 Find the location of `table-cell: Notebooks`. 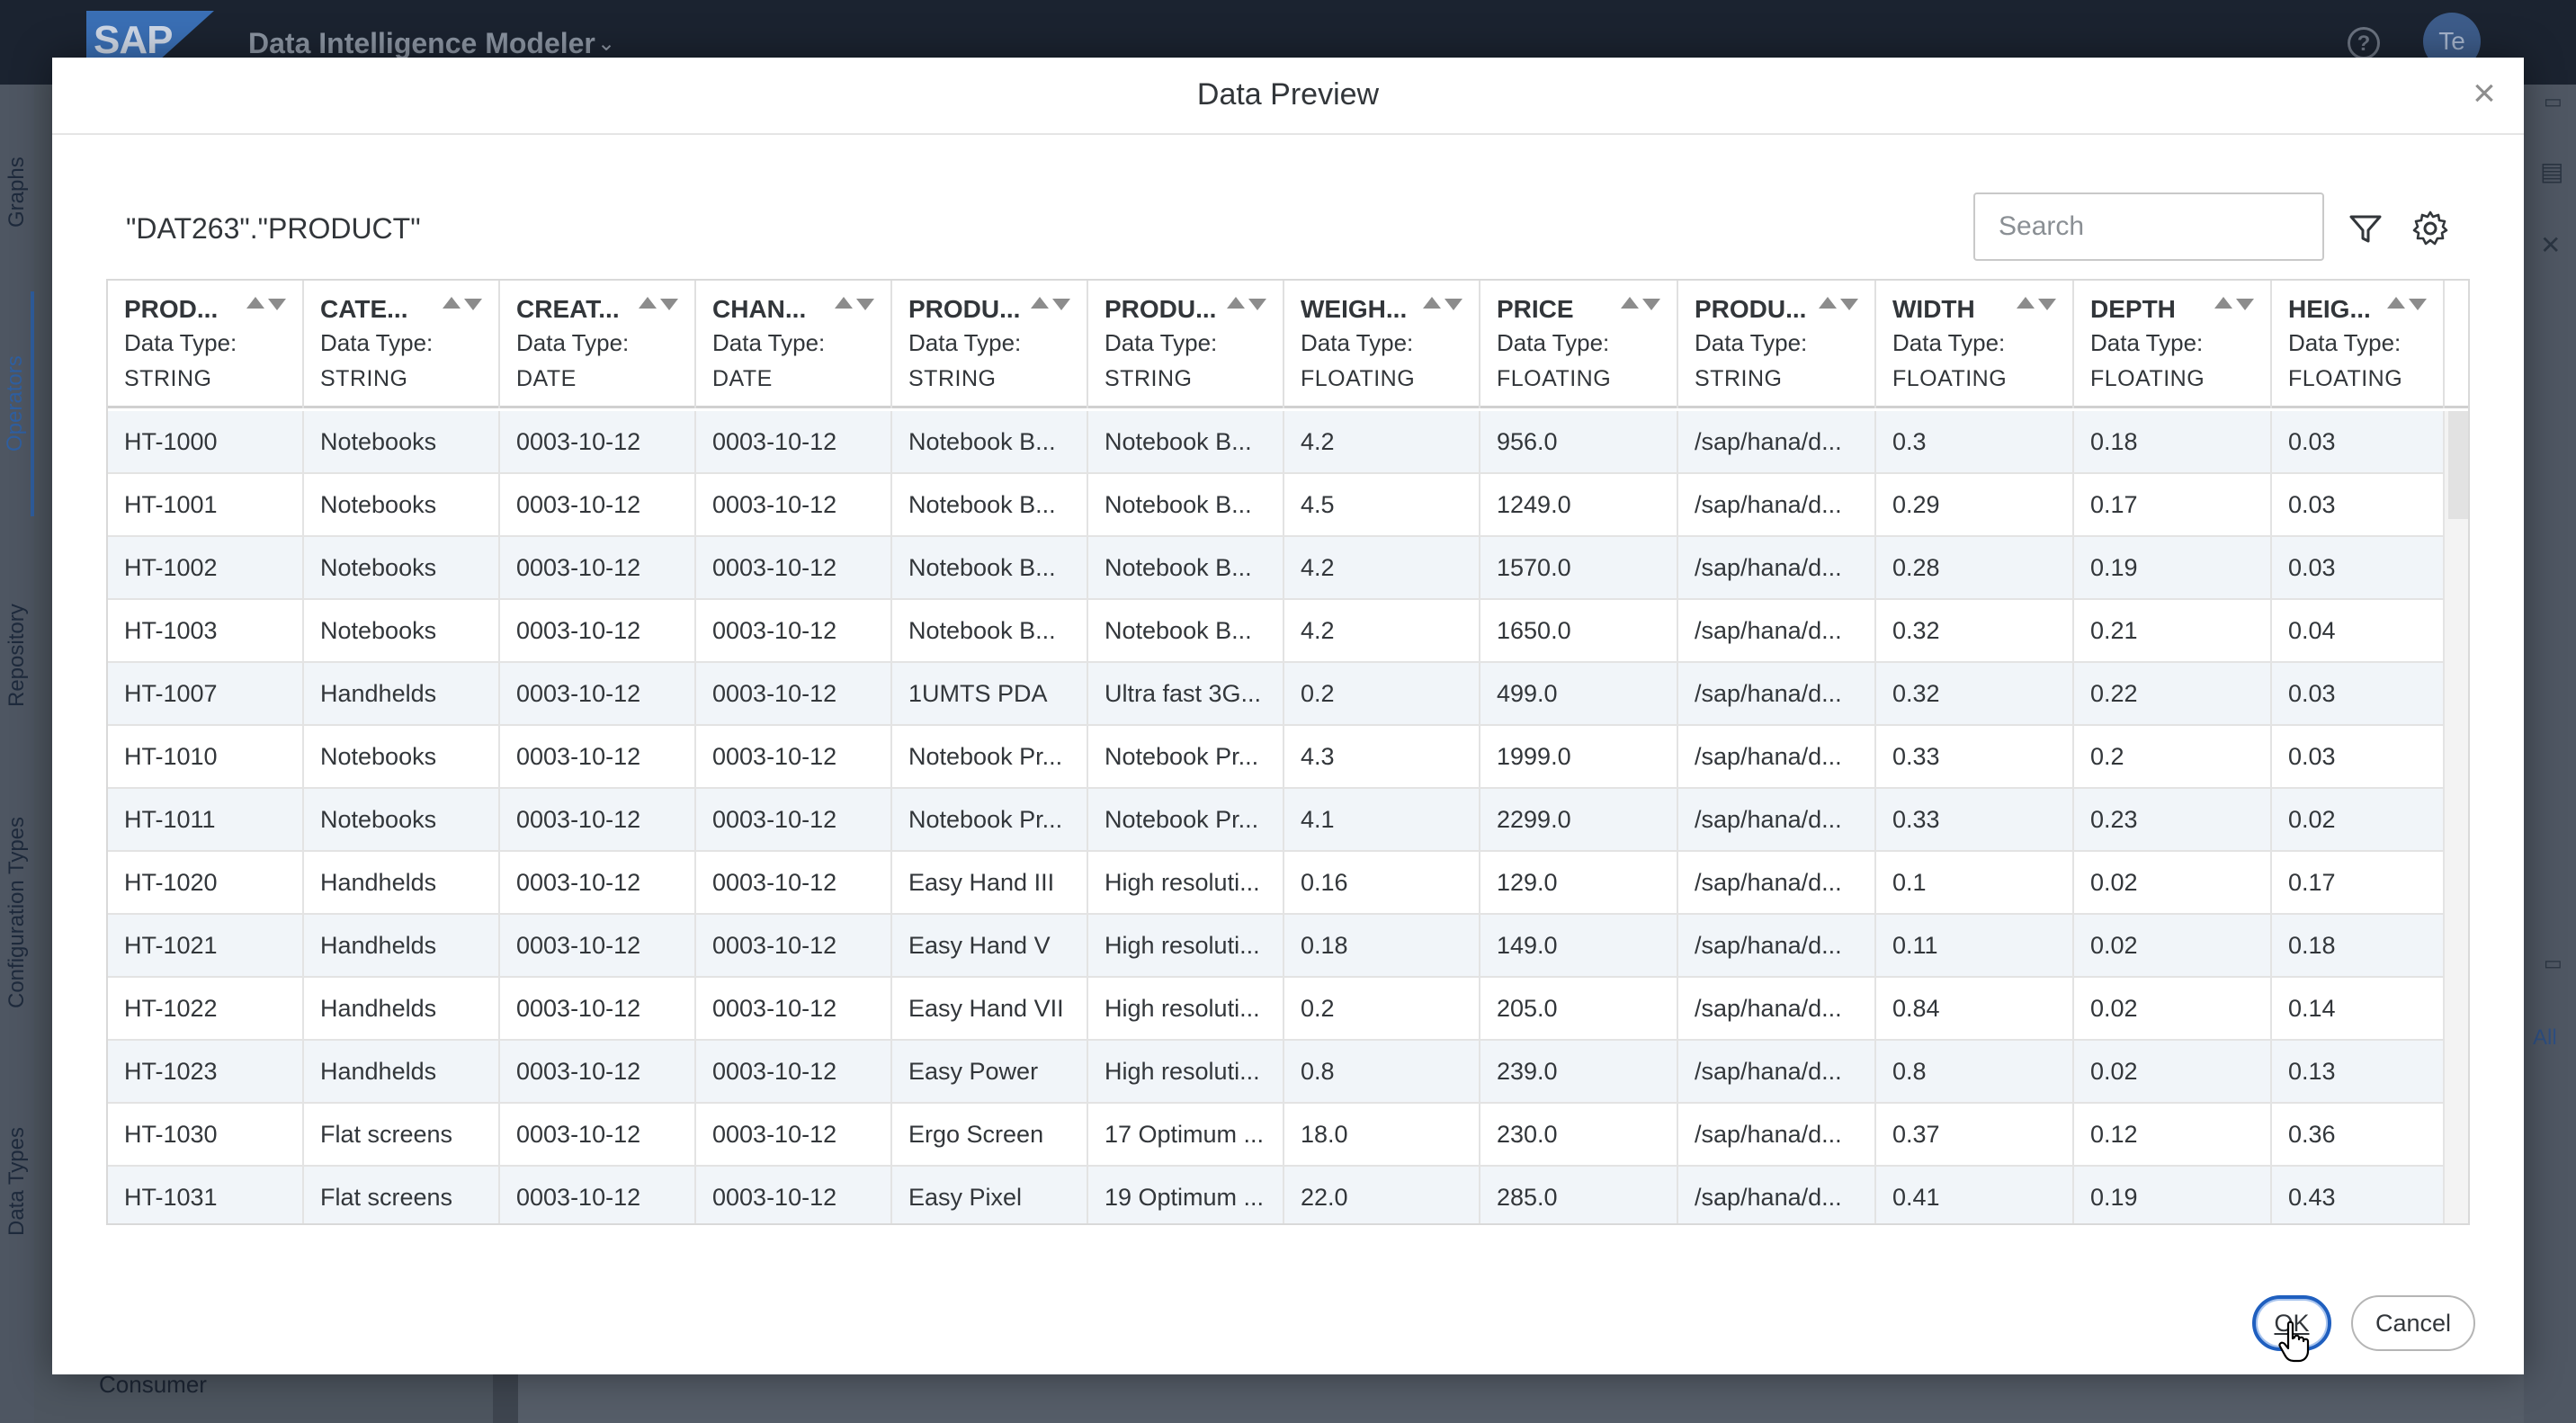

table-cell: Notebooks is located at coordinates (402, 820).